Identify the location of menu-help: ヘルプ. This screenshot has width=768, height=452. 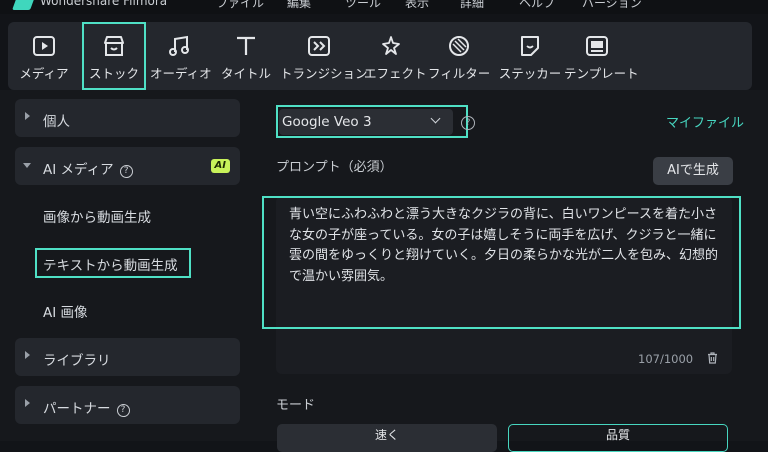
(537, 5).